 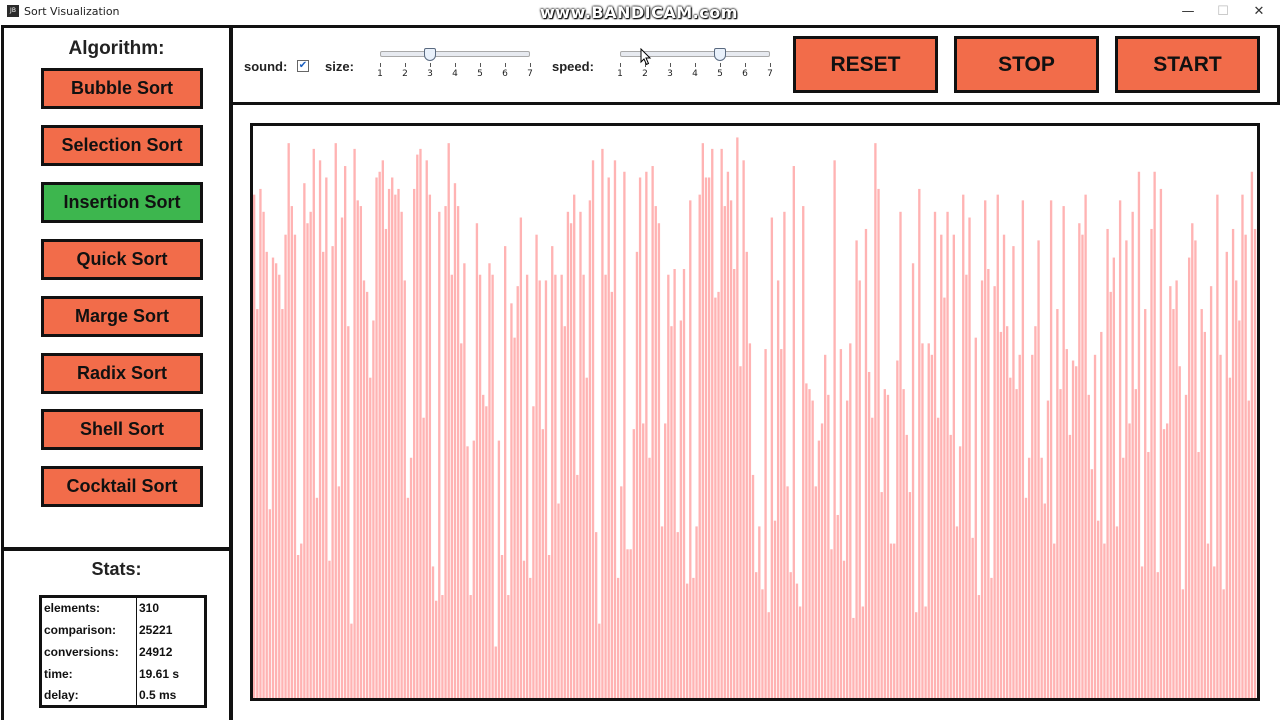 I want to click on selection-sort-button: Selection Sort, so click(x=122, y=145).